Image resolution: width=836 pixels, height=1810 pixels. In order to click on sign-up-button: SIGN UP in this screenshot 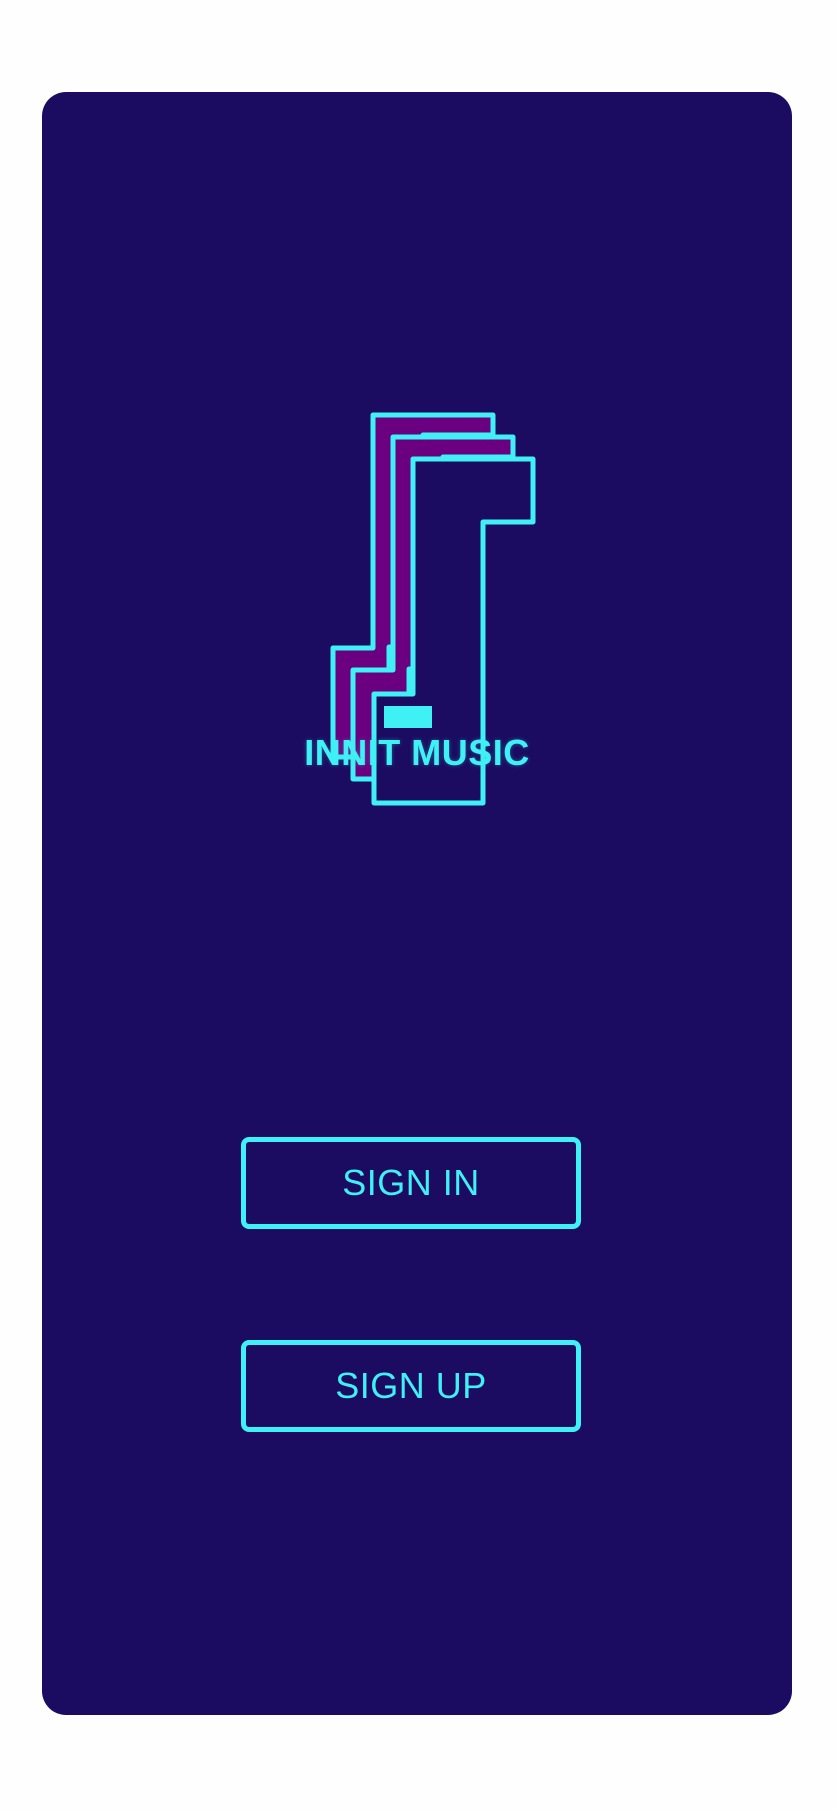, I will do `click(411, 1386)`.